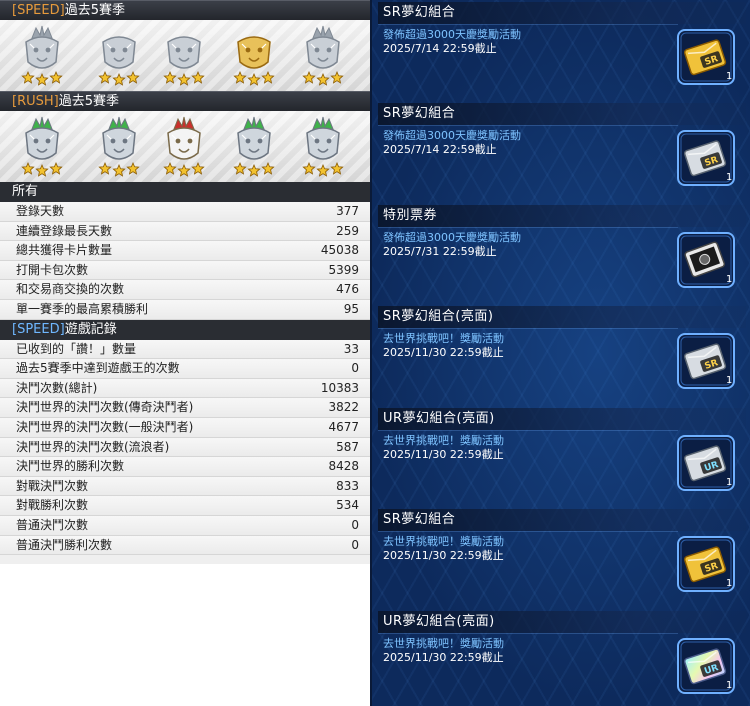 The width and height of the screenshot is (750, 706). I want to click on stat-label: 決鬥世界的決鬥次數(一般決鬥者), so click(105, 426).